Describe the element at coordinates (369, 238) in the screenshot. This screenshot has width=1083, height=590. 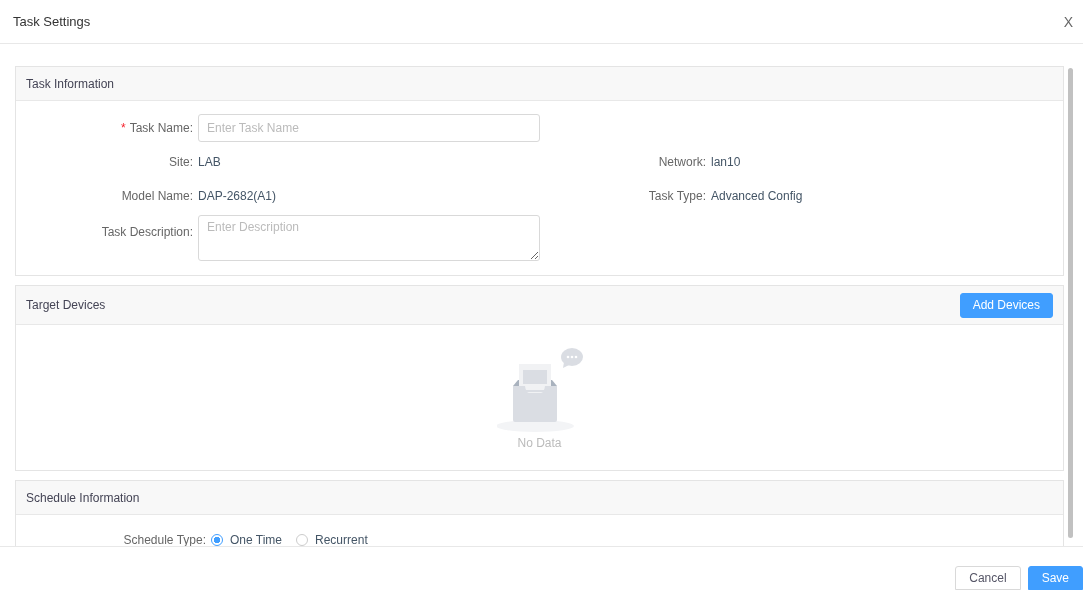
I see `task-description-input: Enter Description` at that location.